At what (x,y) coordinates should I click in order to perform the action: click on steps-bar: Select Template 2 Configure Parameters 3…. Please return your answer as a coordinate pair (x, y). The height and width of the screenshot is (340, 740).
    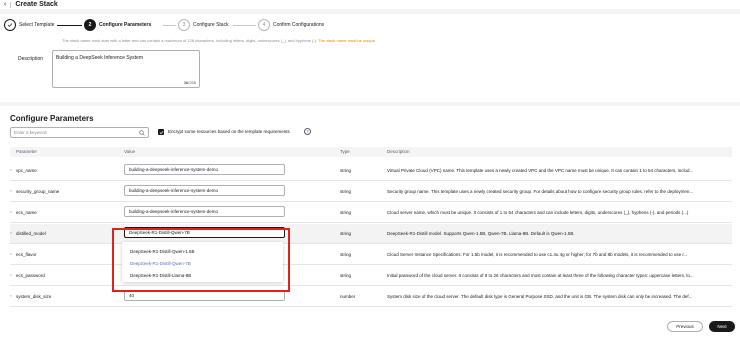
    Looking at the image, I should click on (370, 25).